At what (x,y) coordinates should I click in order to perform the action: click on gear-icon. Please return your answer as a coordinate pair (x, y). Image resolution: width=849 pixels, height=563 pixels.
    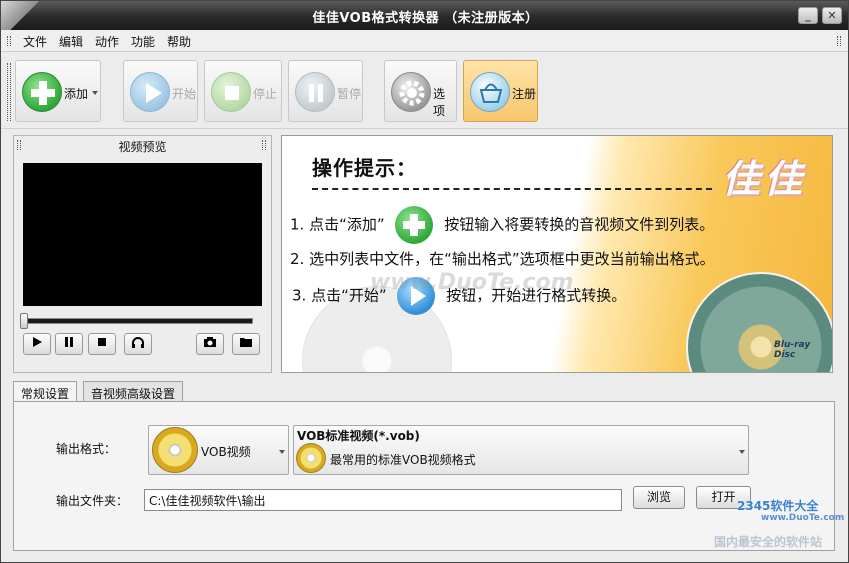
    Looking at the image, I should click on (411, 92).